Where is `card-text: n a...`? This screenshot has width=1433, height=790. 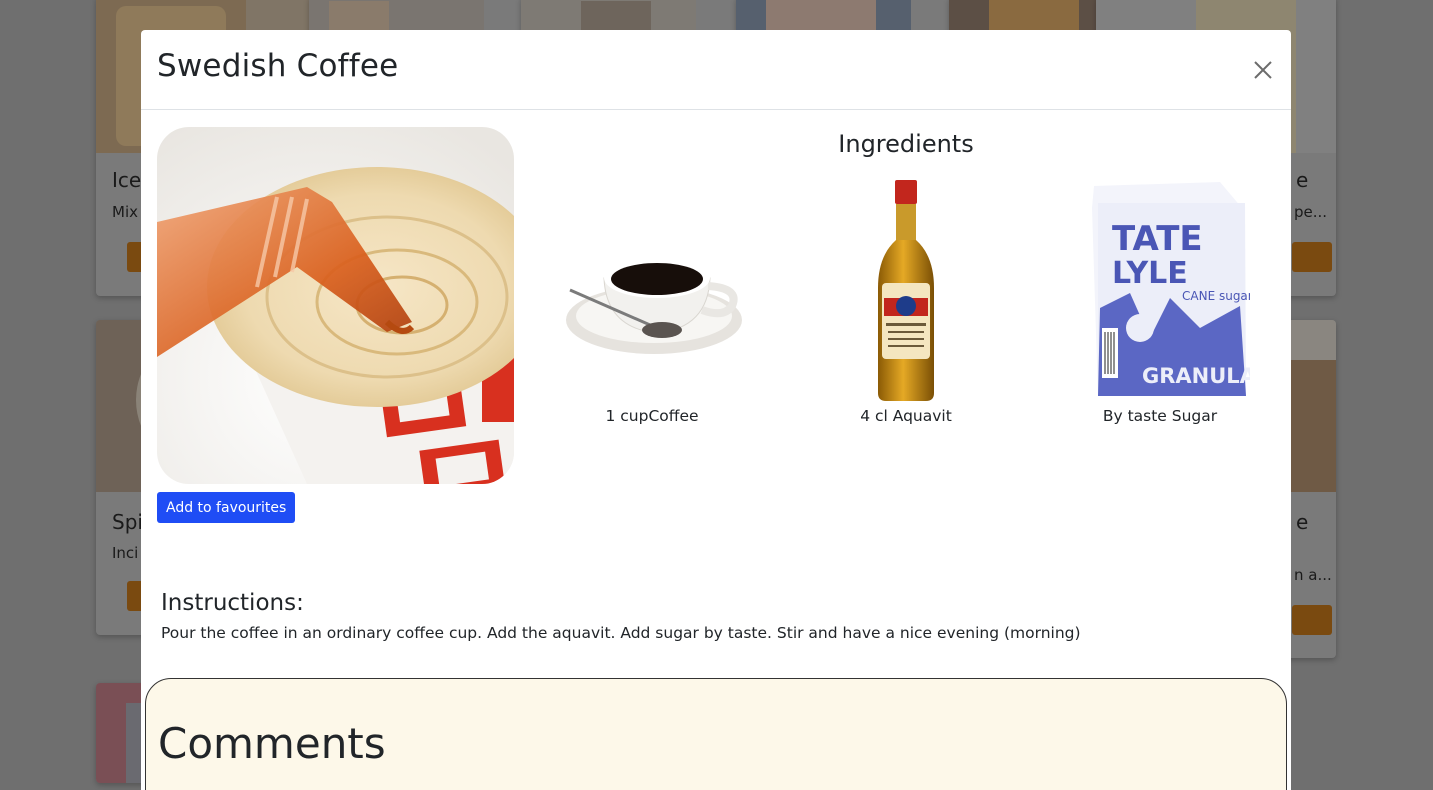
card-text: n a... is located at coordinates (1313, 575).